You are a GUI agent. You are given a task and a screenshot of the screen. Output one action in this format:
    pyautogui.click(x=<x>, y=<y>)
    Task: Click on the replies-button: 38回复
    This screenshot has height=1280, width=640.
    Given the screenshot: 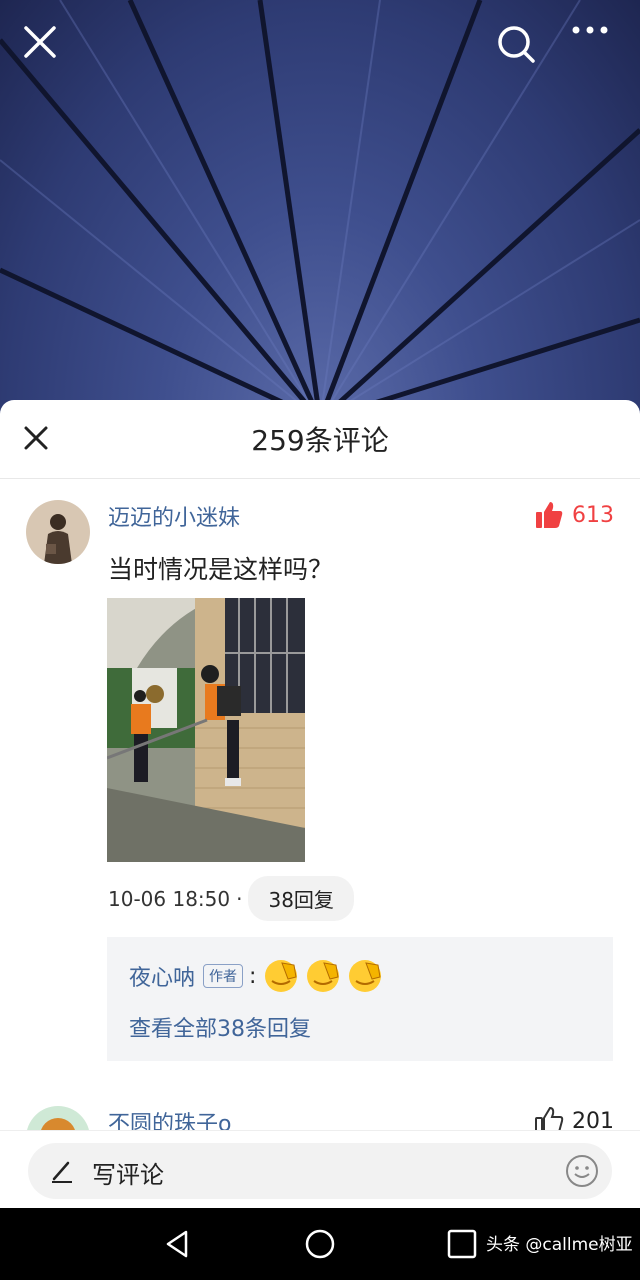 What is the action you would take?
    pyautogui.click(x=301, y=898)
    